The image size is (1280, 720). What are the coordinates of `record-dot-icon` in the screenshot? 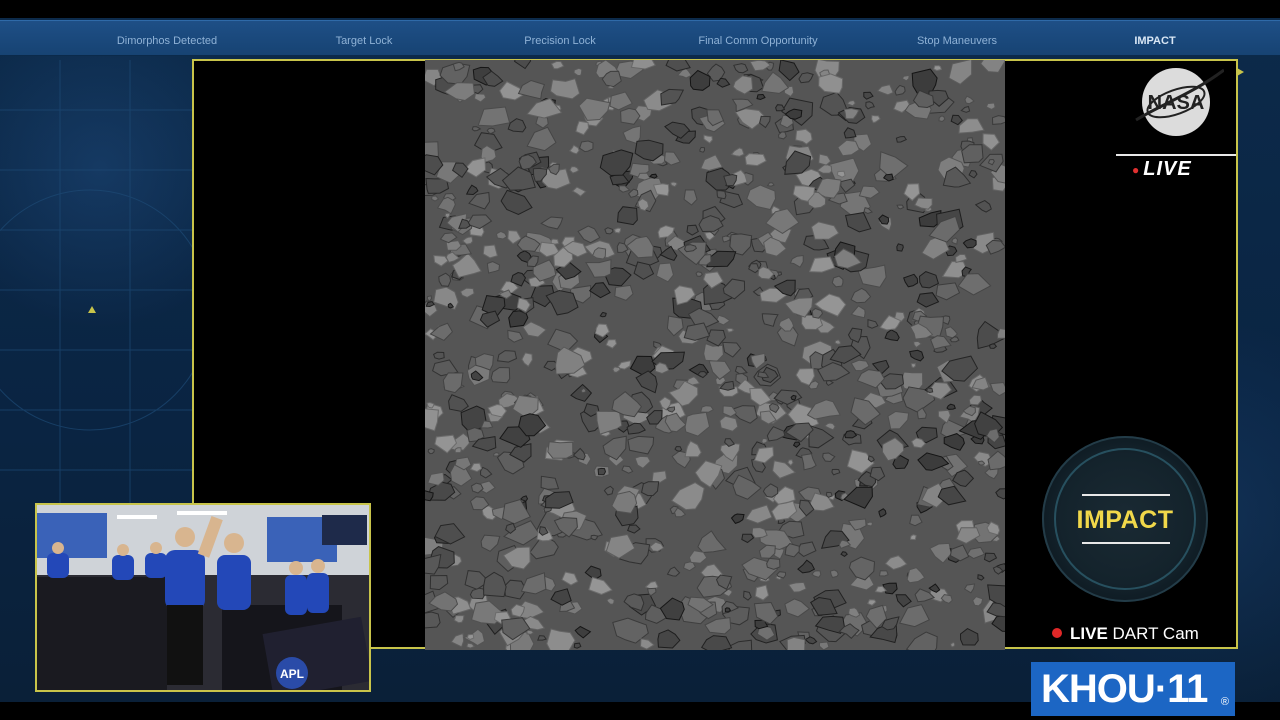 It's located at (1057, 633).